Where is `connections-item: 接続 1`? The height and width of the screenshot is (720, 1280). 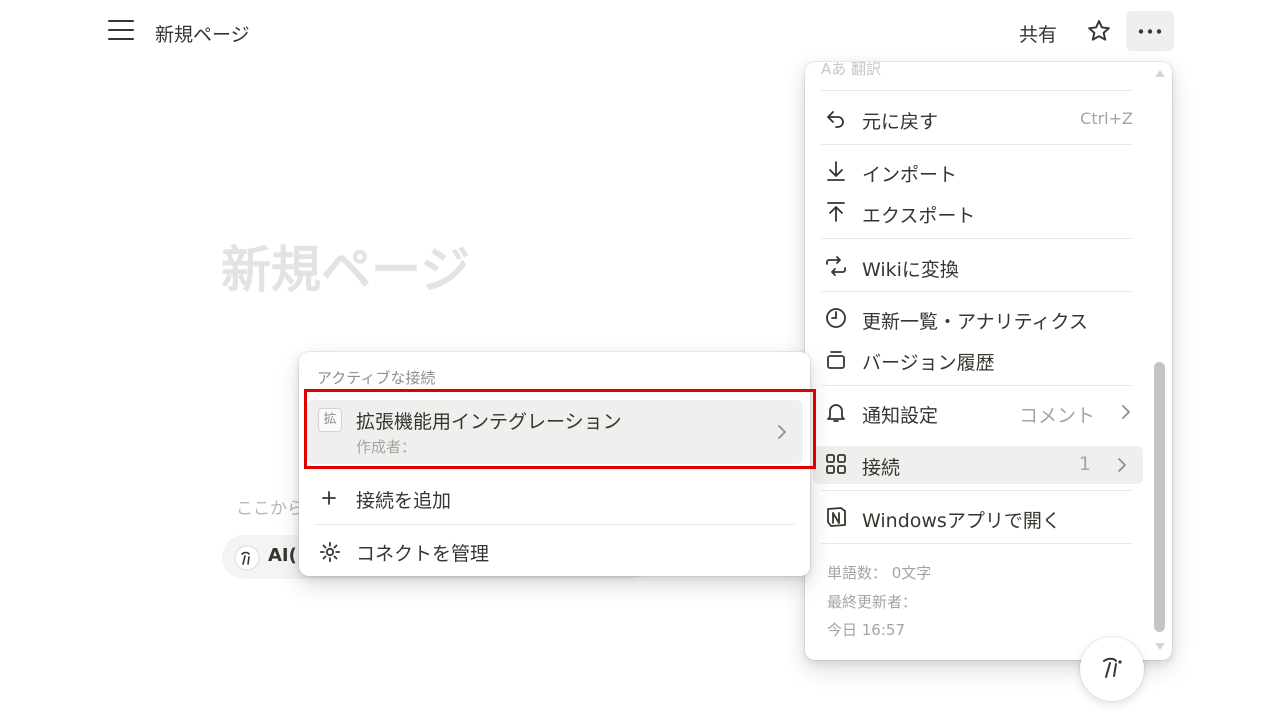 connections-item: 接続 1 is located at coordinates (978, 465).